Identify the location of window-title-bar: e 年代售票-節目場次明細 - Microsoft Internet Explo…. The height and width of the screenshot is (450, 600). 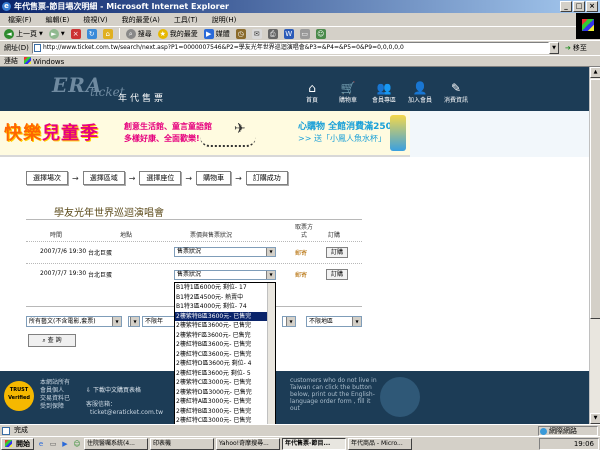
(300, 6).